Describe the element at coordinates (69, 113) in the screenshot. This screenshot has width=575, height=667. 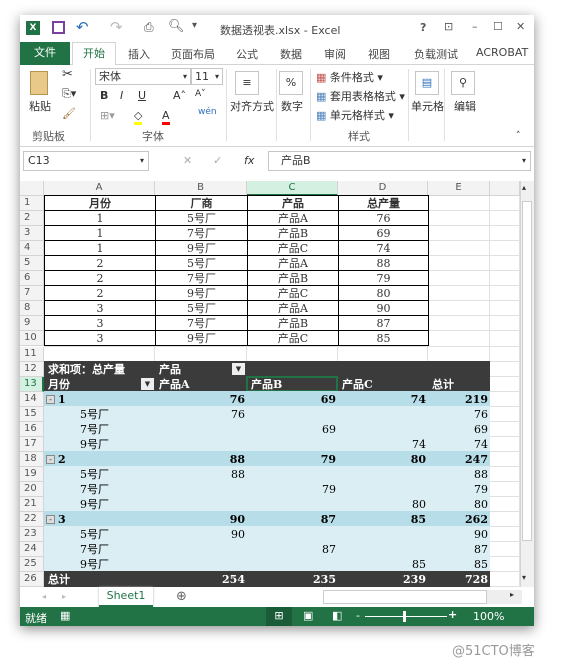
I see `format-painter-icon: 🖌︎` at that location.